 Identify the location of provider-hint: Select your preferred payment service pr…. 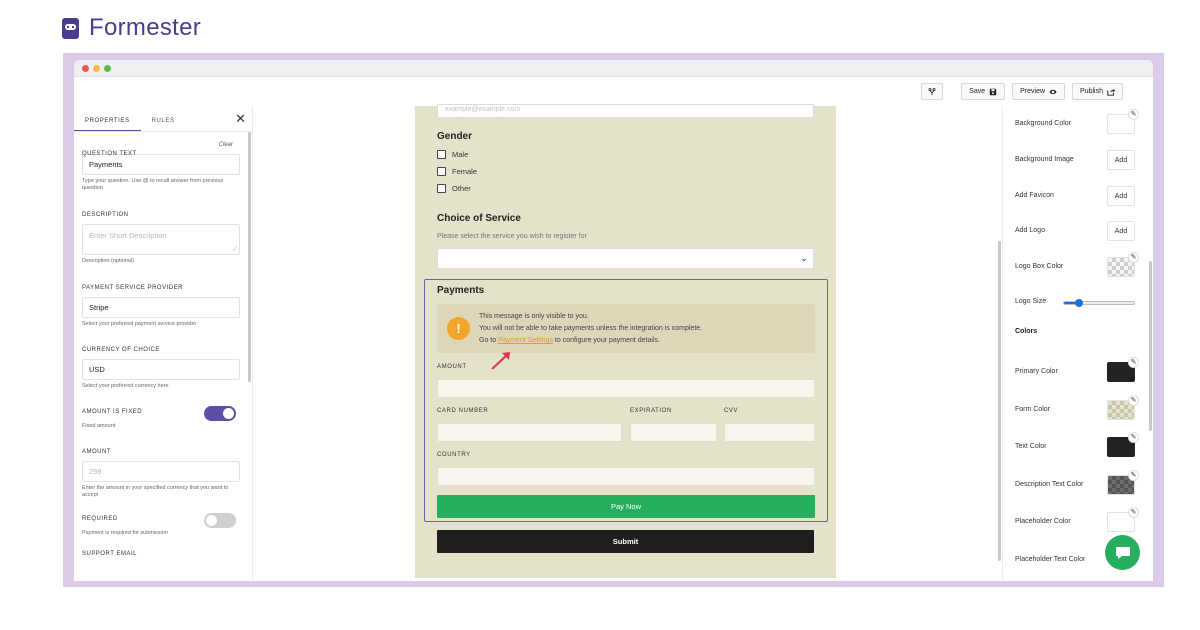
(139, 324).